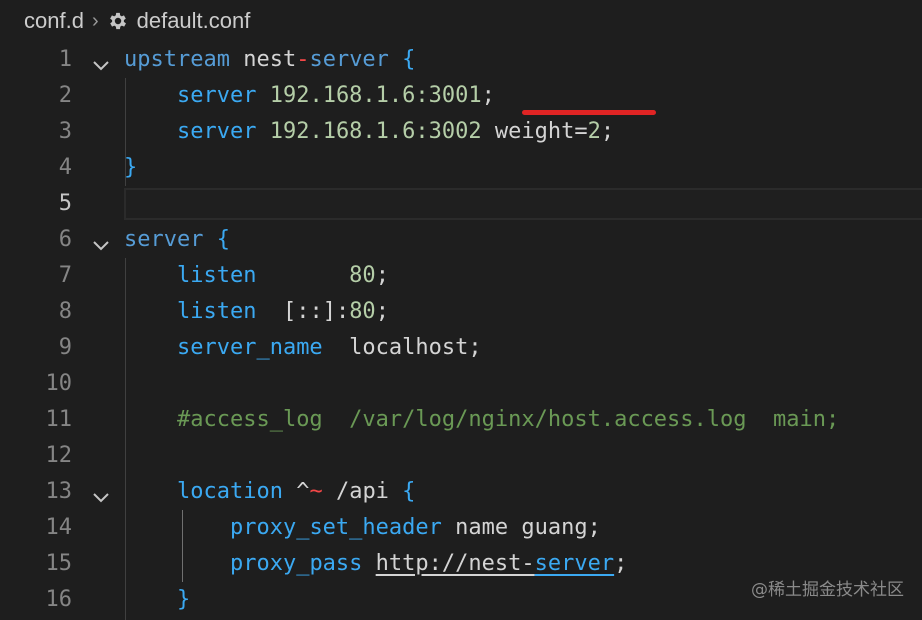  I want to click on line-number: 12, so click(59, 455).